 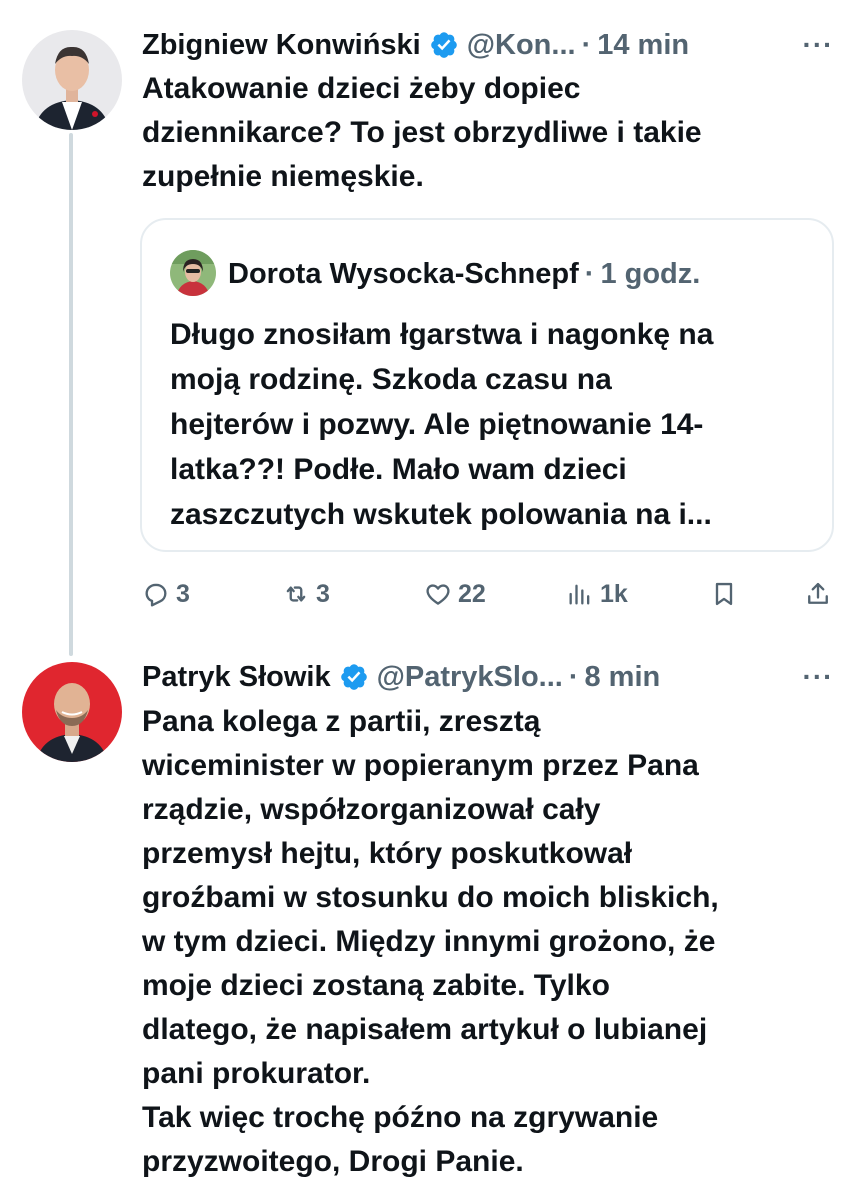 I want to click on quote-header: Dorota Wysocka-Schnepf · 1 godz., so click(x=464, y=274).